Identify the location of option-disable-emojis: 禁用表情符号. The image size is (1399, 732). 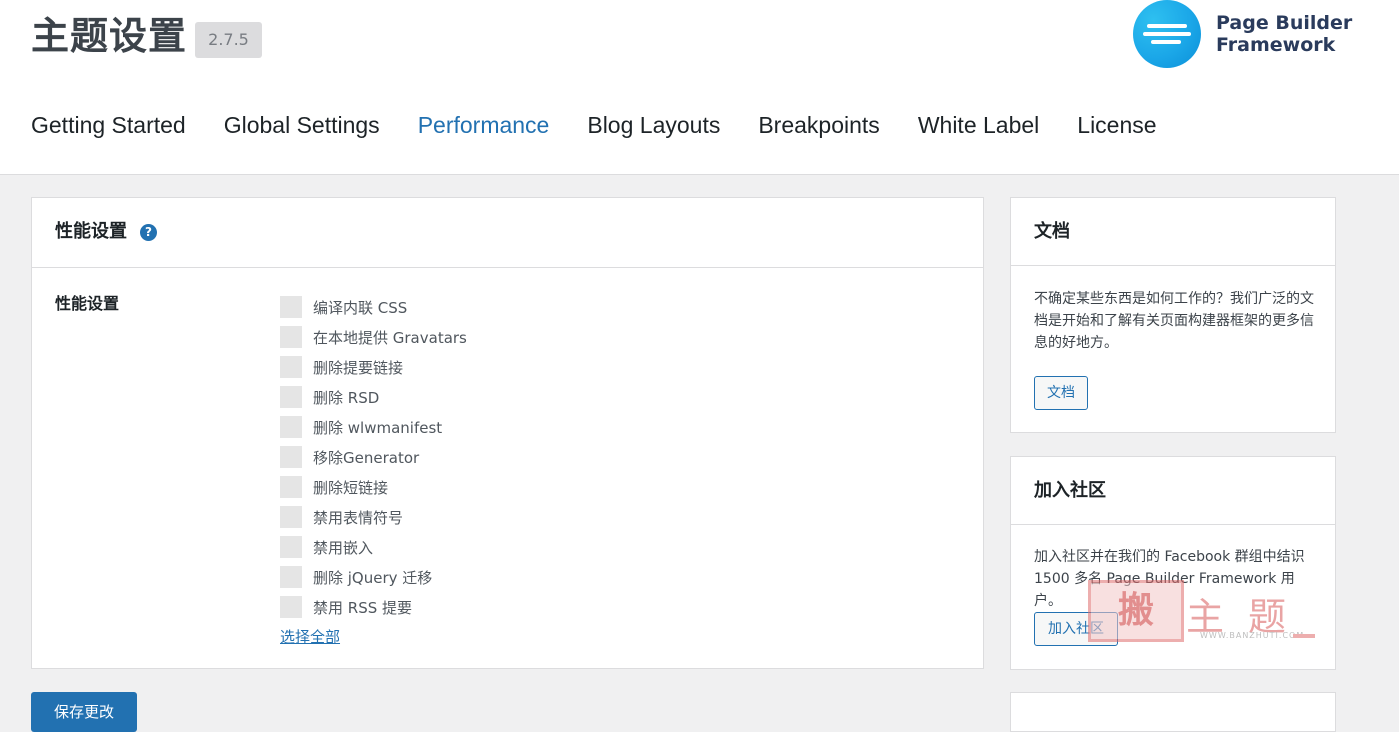
(373, 517).